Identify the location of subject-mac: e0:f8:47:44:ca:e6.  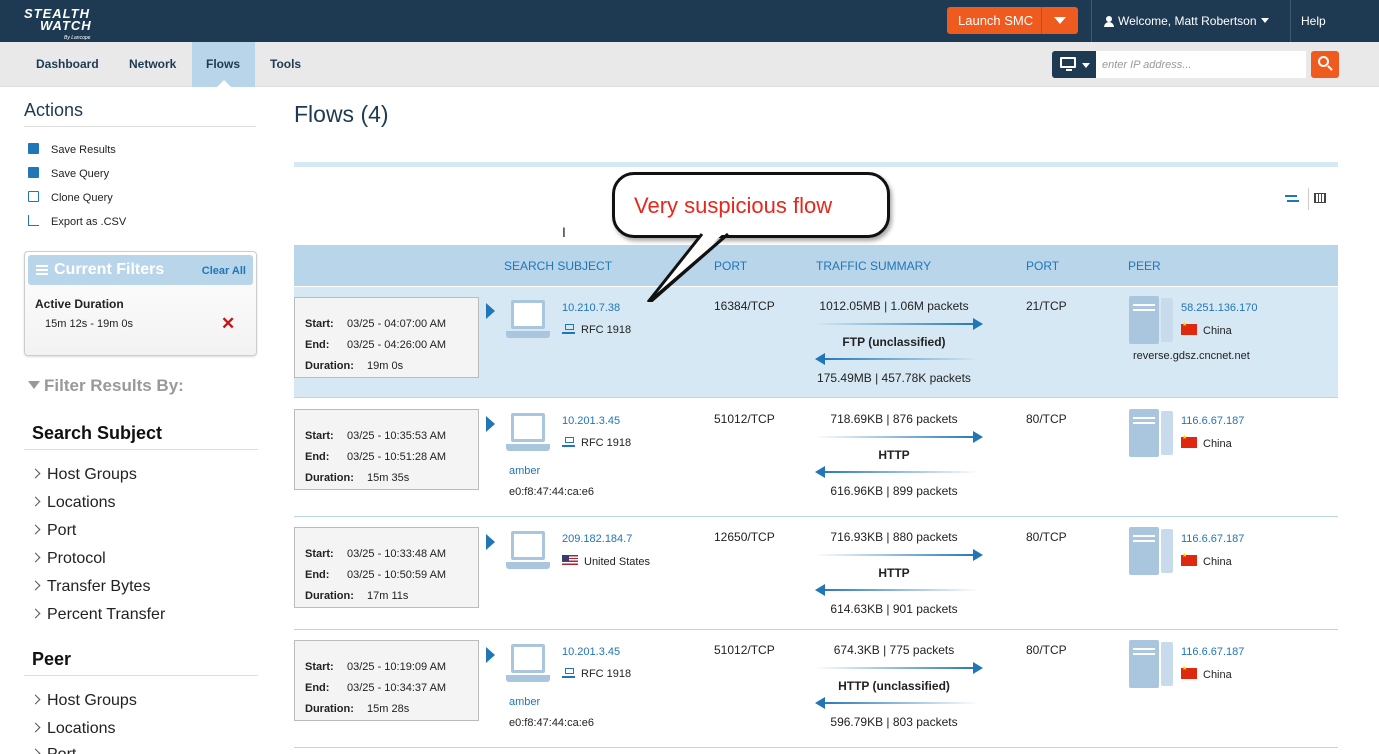
(552, 723).